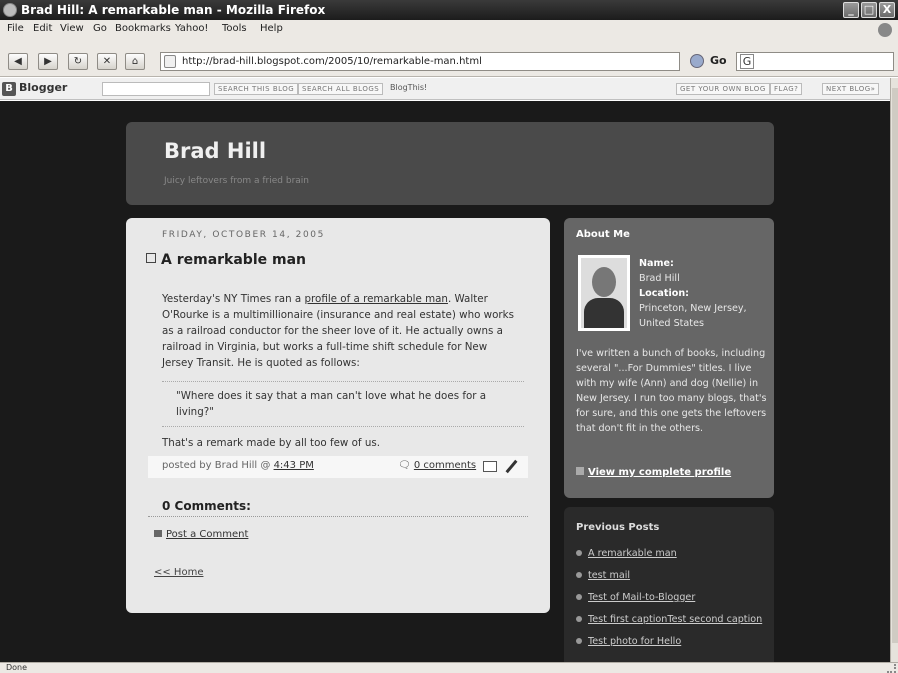 The width and height of the screenshot is (898, 673). Describe the element at coordinates (815, 61) in the screenshot. I see `search-input: G` at that location.